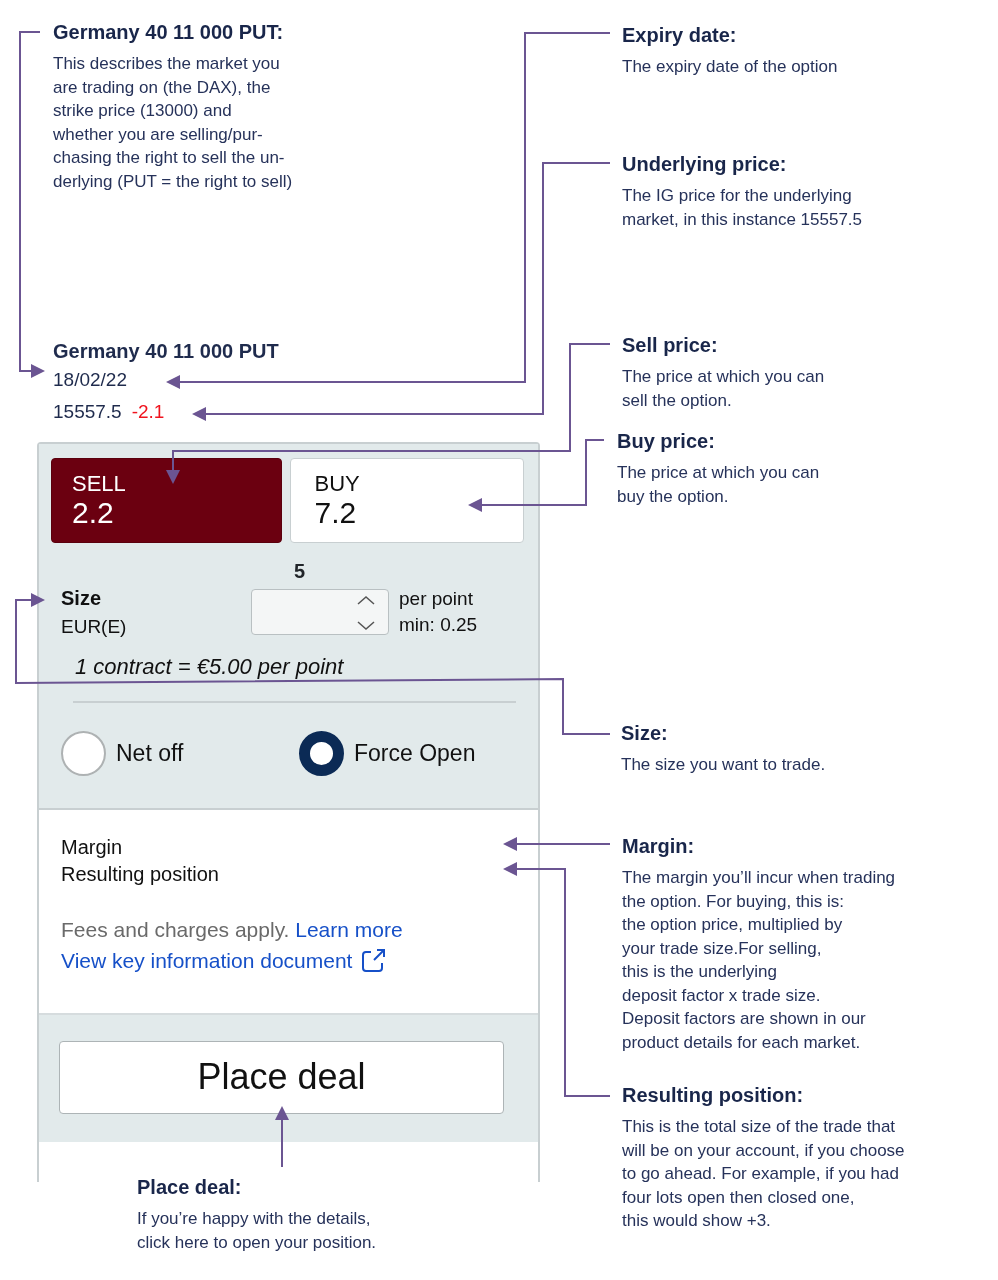 The width and height of the screenshot is (998, 1280). Describe the element at coordinates (169, 32) in the screenshot. I see `annotation-title: Germany 40 11 000 PUT:` at that location.